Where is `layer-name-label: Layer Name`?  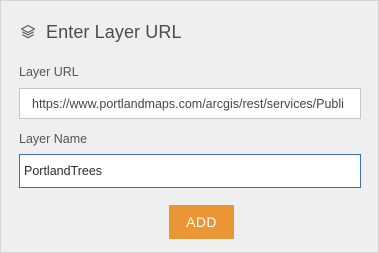 layer-name-label: Layer Name is located at coordinates (53, 139).